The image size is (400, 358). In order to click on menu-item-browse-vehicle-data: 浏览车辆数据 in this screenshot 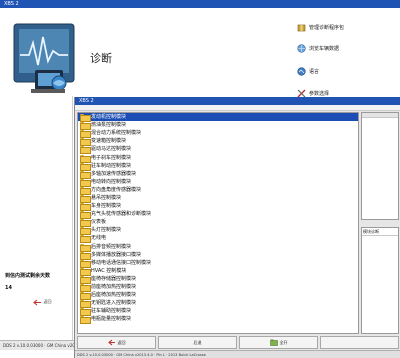, I will do `click(318, 48)`.